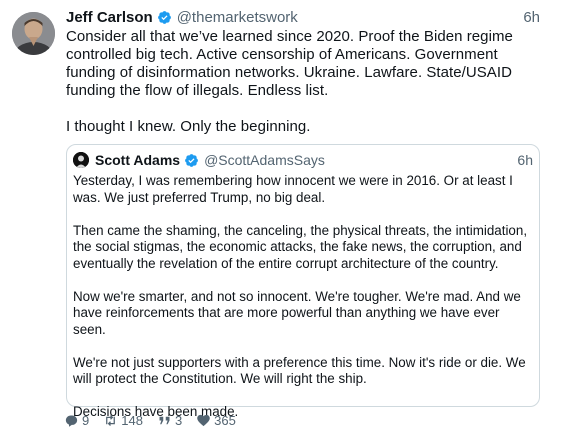 This screenshot has width=568, height=428. What do you see at coordinates (203, 420) in the screenshot?
I see `heart-icon` at bounding box center [203, 420].